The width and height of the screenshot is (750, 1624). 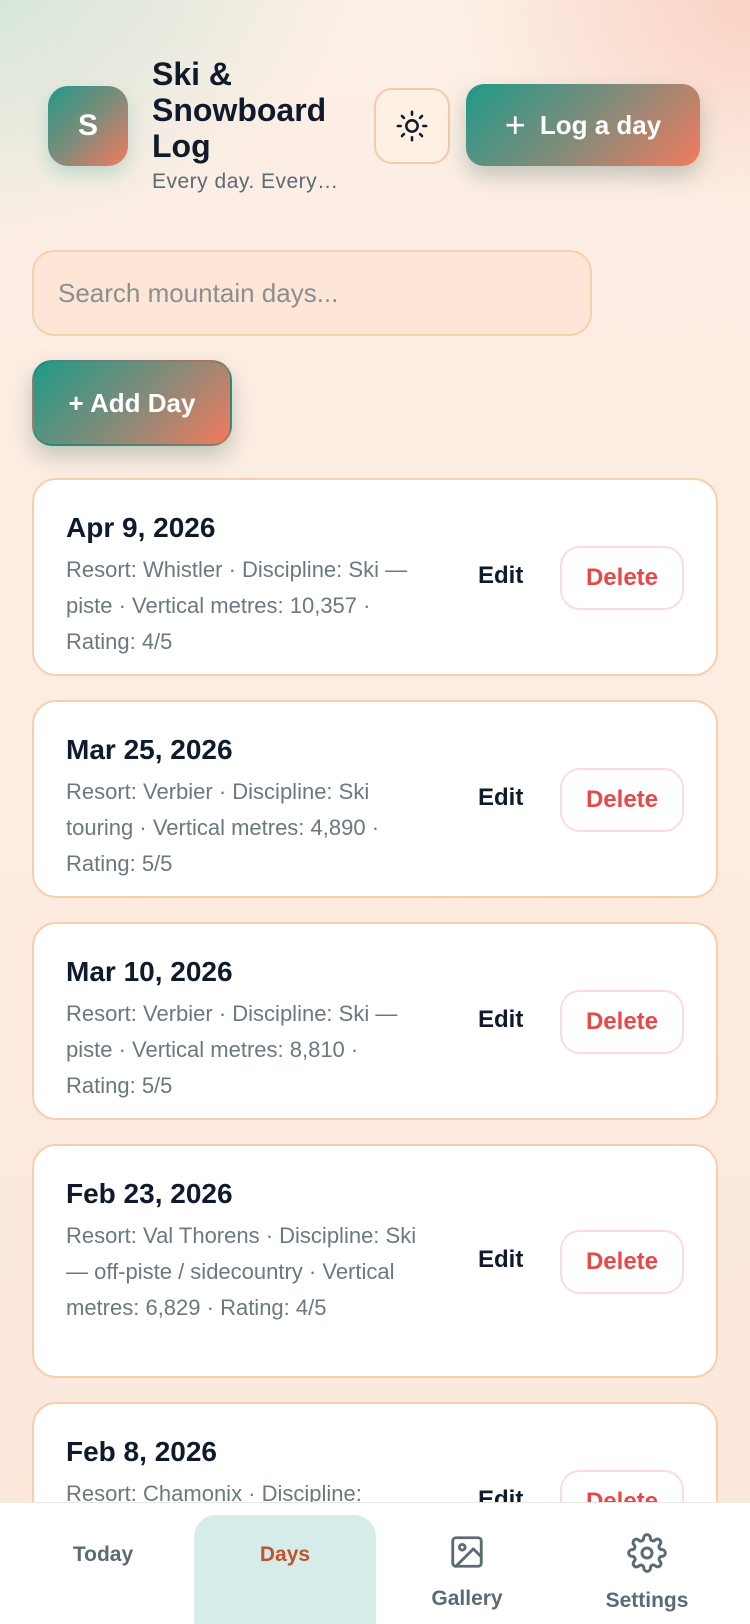 What do you see at coordinates (312, 293) in the screenshot?
I see `search-input` at bounding box center [312, 293].